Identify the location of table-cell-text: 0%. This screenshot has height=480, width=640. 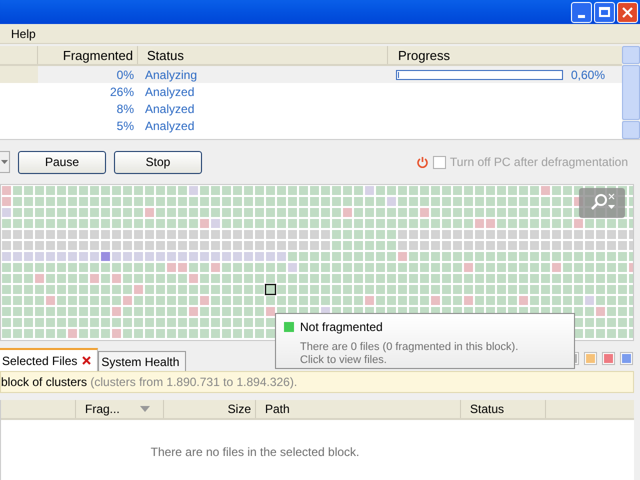
(125, 75).